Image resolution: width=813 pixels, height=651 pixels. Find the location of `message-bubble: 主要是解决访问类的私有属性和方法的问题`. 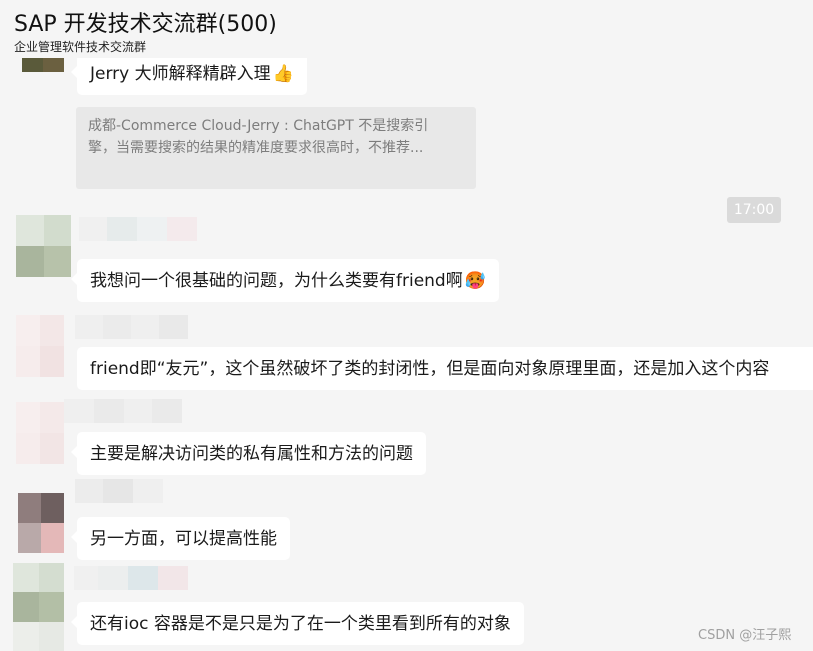

message-bubble: 主要是解决访问类的私有属性和方法的问题 is located at coordinates (248, 453).